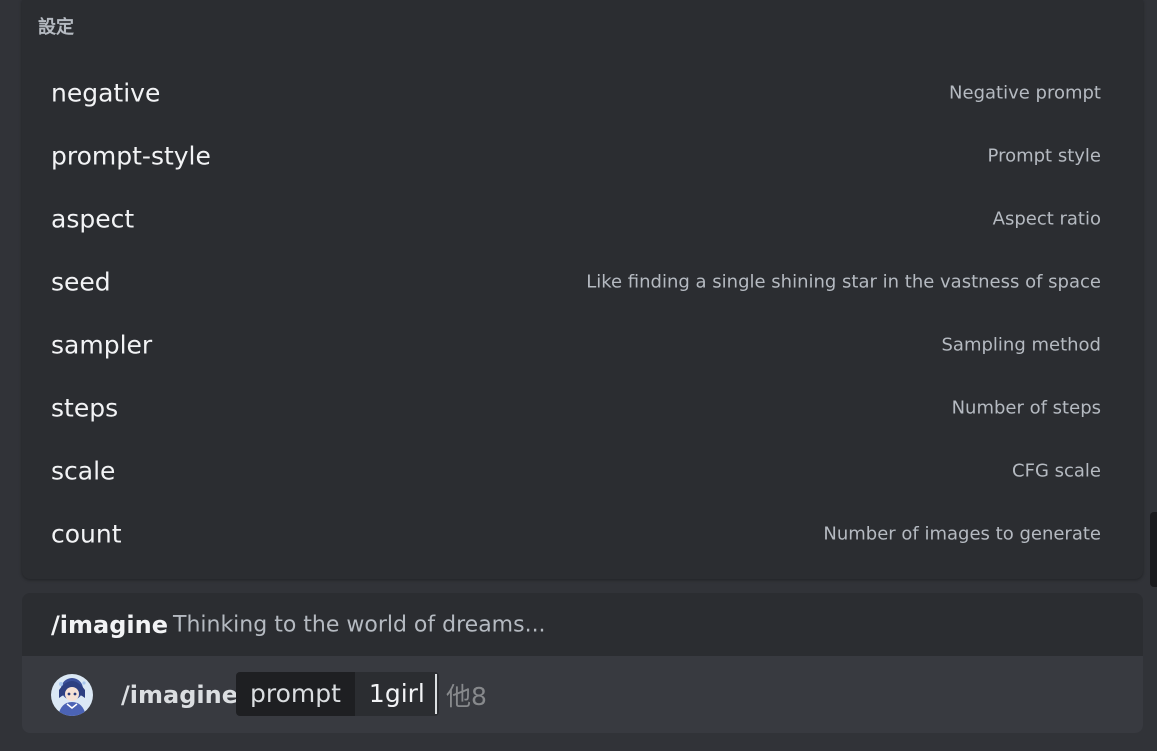 Image resolution: width=1157 pixels, height=751 pixels. I want to click on option-name: scale, so click(83, 470).